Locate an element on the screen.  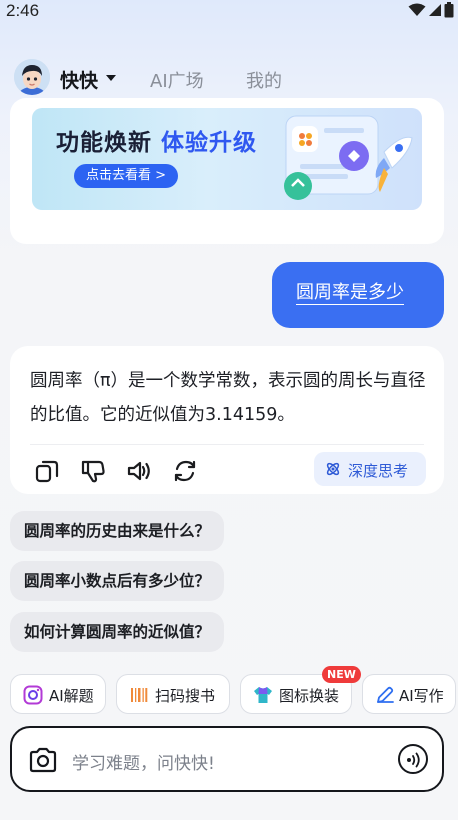
deep-think-label: 深度思考 is located at coordinates (378, 471).